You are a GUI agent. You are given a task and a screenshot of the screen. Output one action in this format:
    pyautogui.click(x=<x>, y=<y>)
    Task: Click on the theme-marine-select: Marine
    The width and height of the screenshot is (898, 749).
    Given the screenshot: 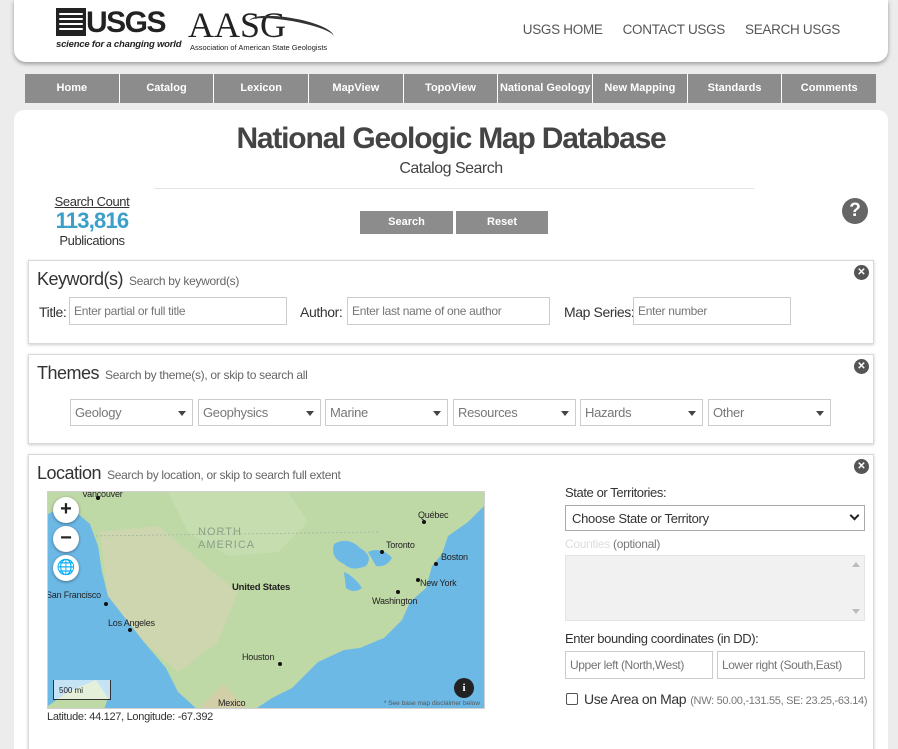 What is the action you would take?
    pyautogui.click(x=386, y=412)
    